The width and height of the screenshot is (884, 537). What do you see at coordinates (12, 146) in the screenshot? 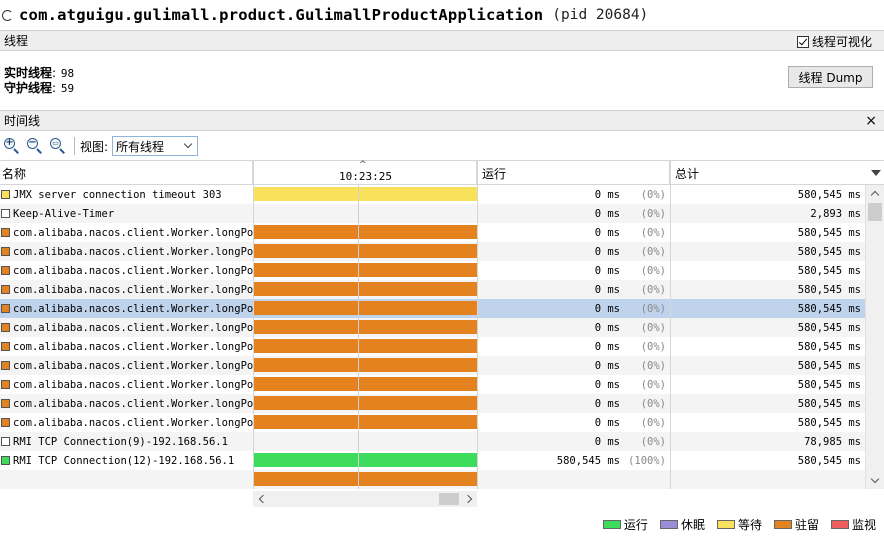
I see `zoom-in-icon: +` at bounding box center [12, 146].